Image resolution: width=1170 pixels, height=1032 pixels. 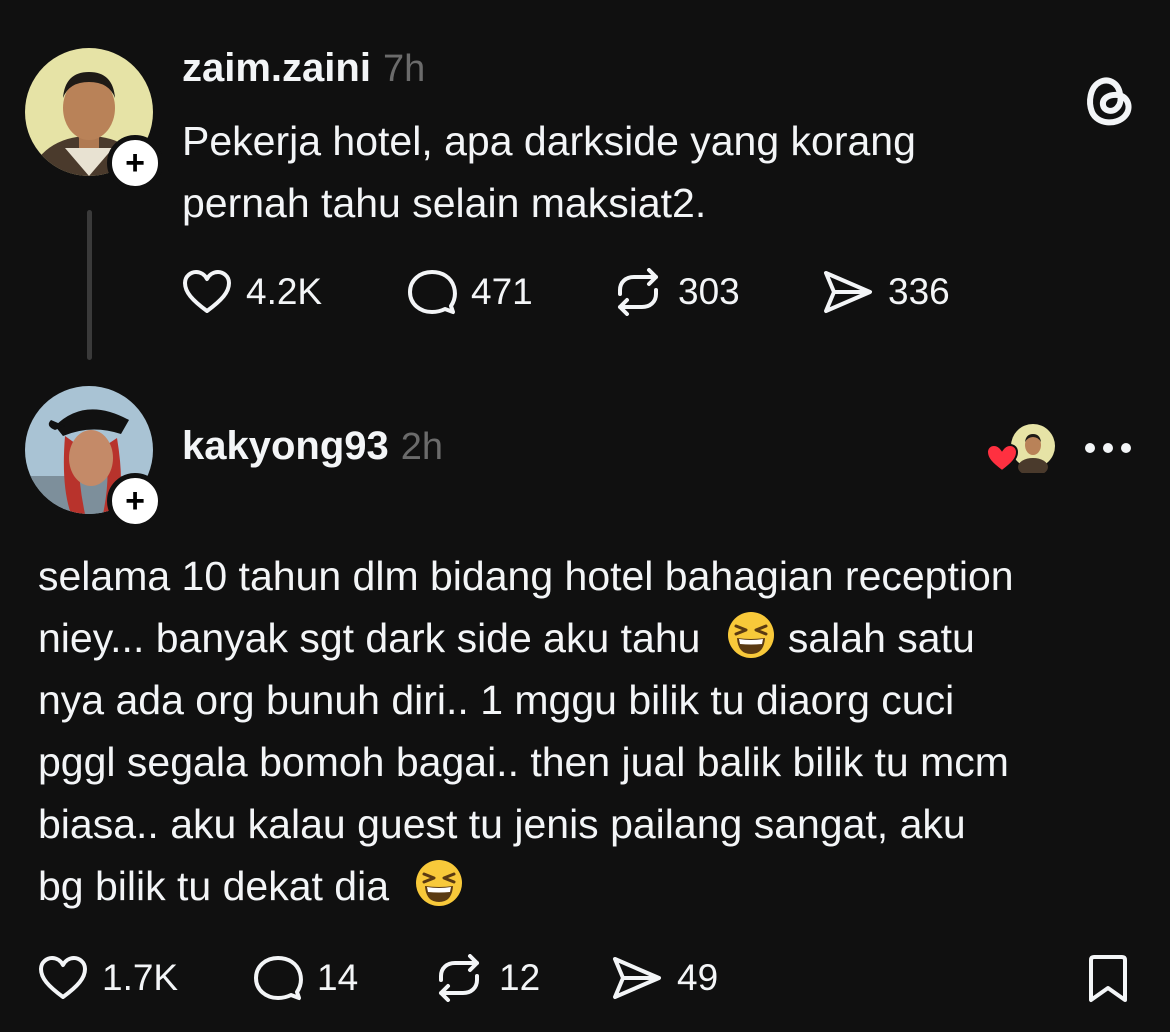 What do you see at coordinates (422, 447) in the screenshot?
I see `reply-time: 2h` at bounding box center [422, 447].